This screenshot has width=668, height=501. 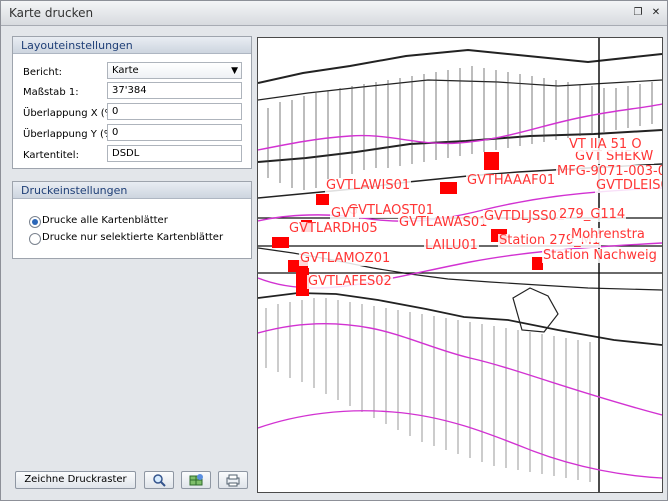 What do you see at coordinates (174, 70) in the screenshot?
I see `report-select: Karte ▼` at bounding box center [174, 70].